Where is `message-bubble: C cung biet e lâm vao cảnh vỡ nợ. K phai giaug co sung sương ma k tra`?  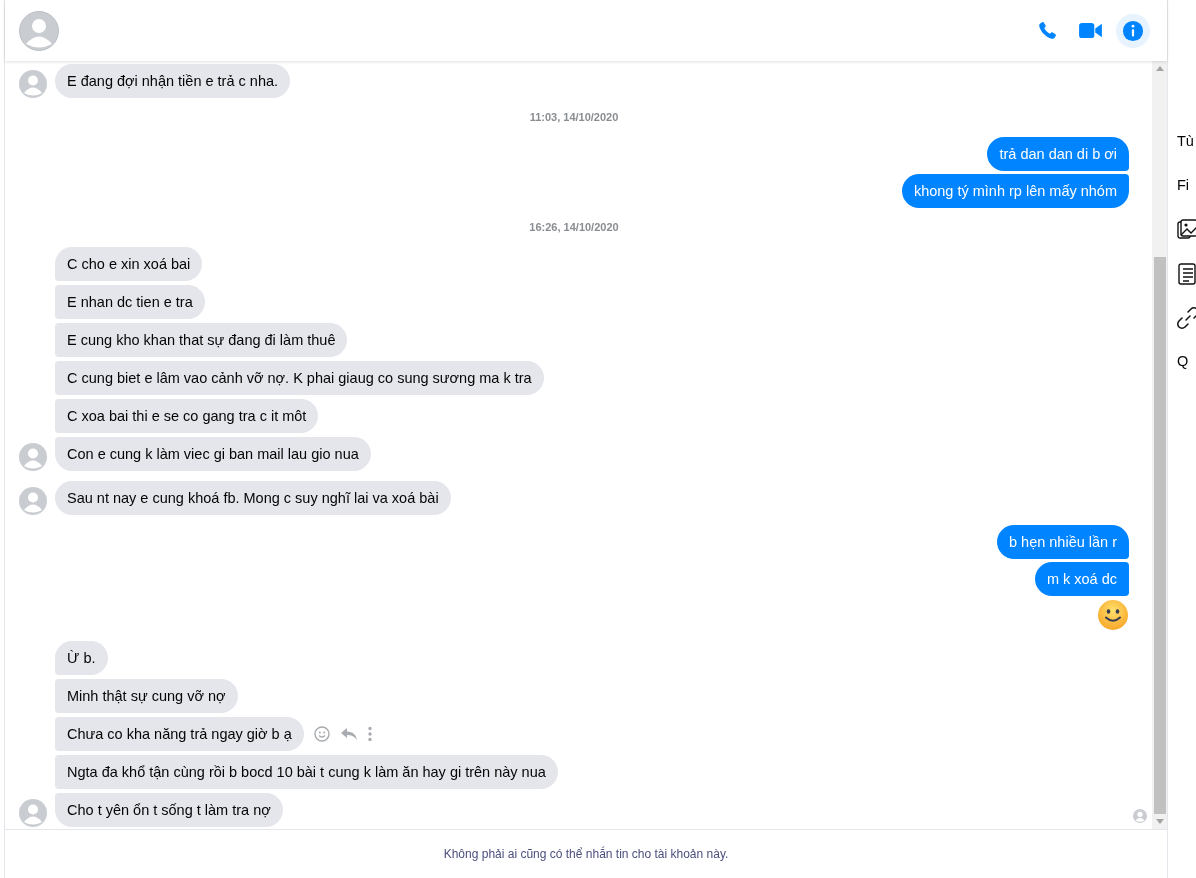
message-bubble: C cung biet e lâm vao cảnh vỡ nợ. K phai giaug co sung sương ma k tra is located at coordinates (299, 378).